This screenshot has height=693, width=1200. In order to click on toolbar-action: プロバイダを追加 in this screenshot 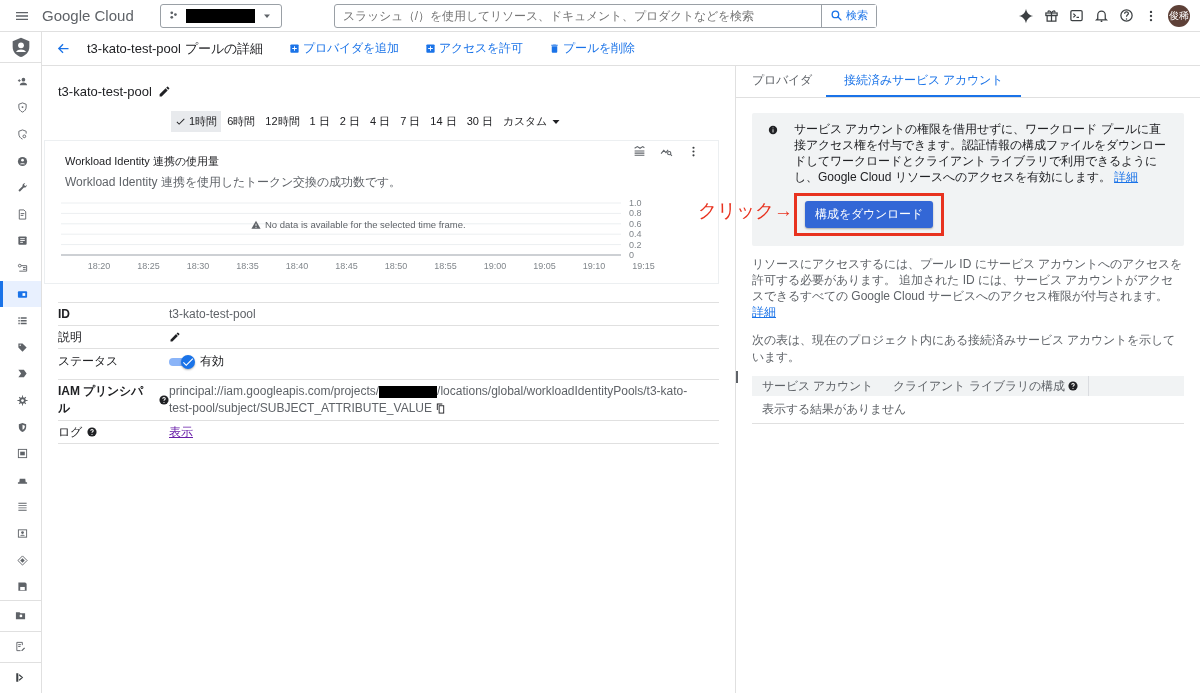, I will do `click(343, 48)`.